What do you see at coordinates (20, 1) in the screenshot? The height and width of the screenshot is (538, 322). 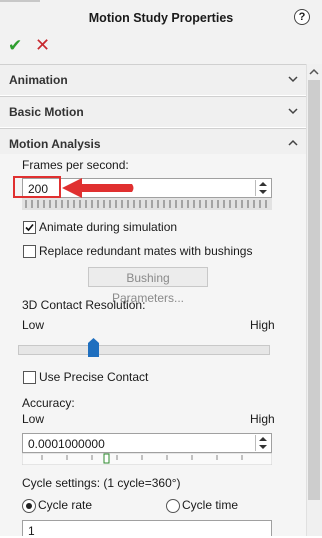 I see `tab-indicator` at bounding box center [20, 1].